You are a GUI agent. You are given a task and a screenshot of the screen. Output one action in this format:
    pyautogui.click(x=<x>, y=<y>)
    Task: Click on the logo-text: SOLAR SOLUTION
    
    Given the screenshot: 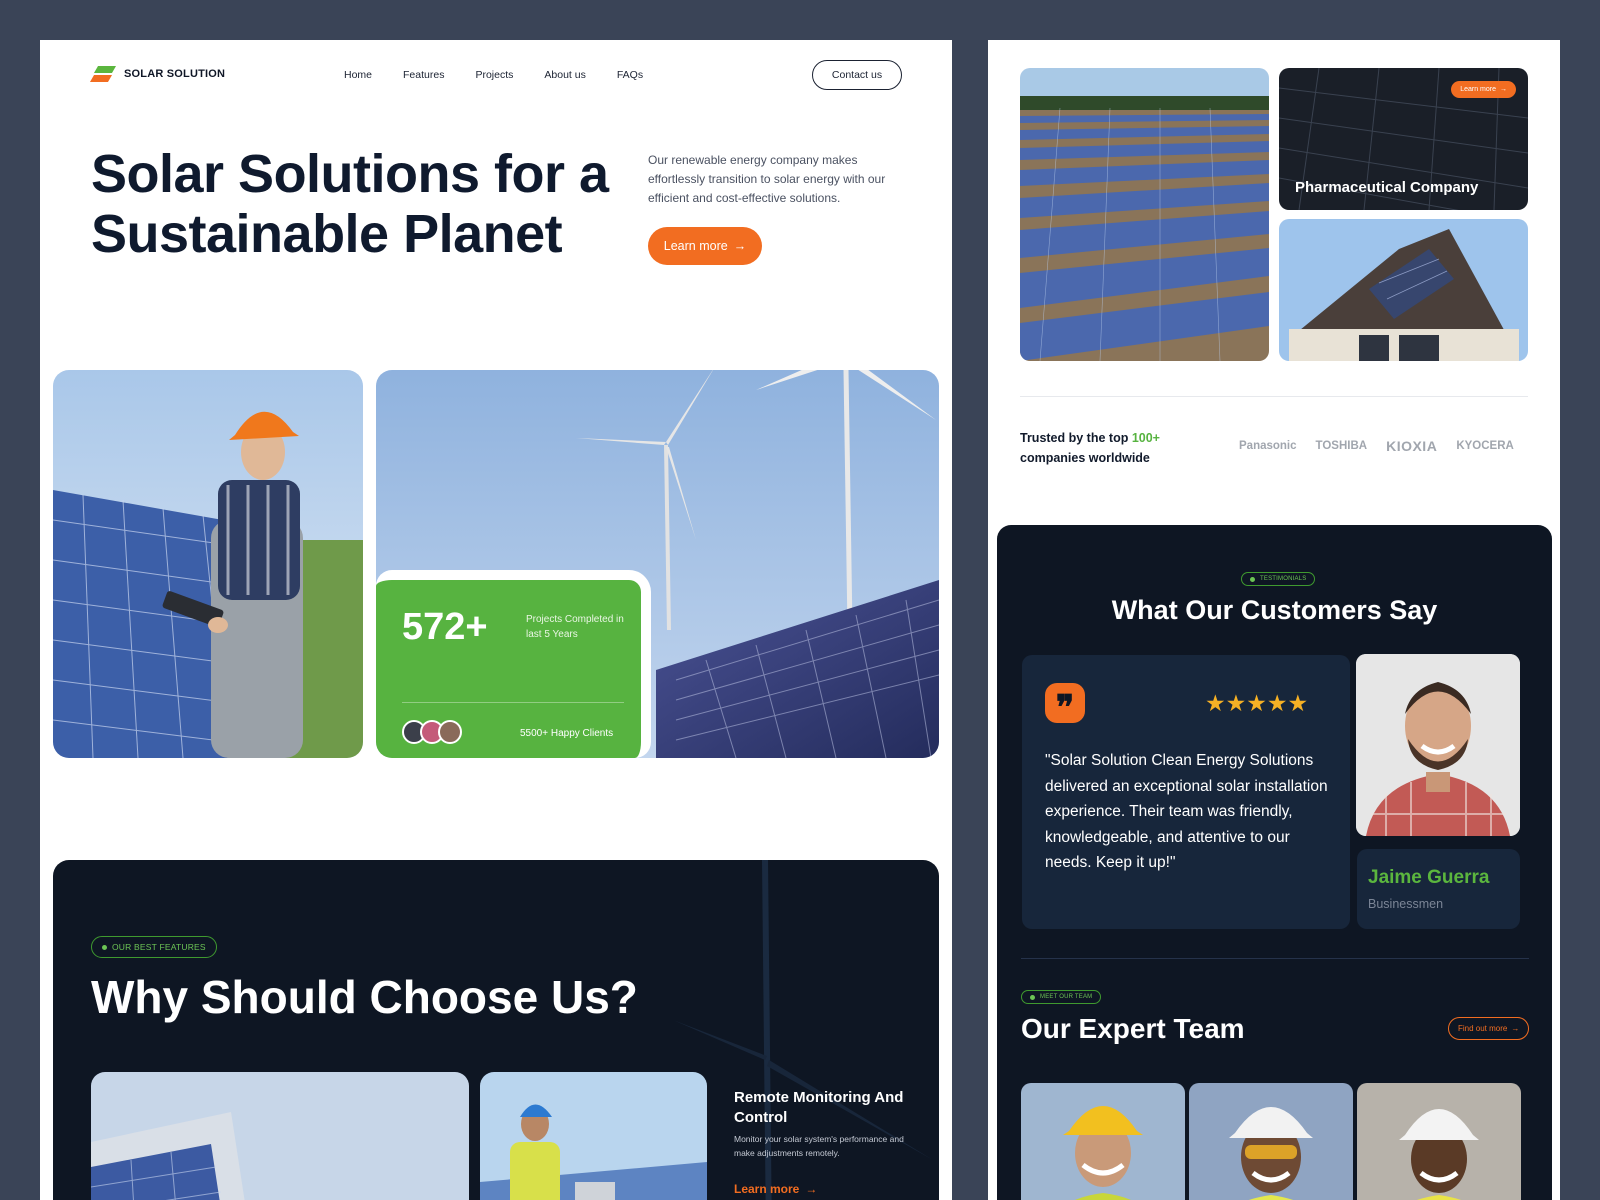 What is the action you would take?
    pyautogui.click(x=175, y=74)
    